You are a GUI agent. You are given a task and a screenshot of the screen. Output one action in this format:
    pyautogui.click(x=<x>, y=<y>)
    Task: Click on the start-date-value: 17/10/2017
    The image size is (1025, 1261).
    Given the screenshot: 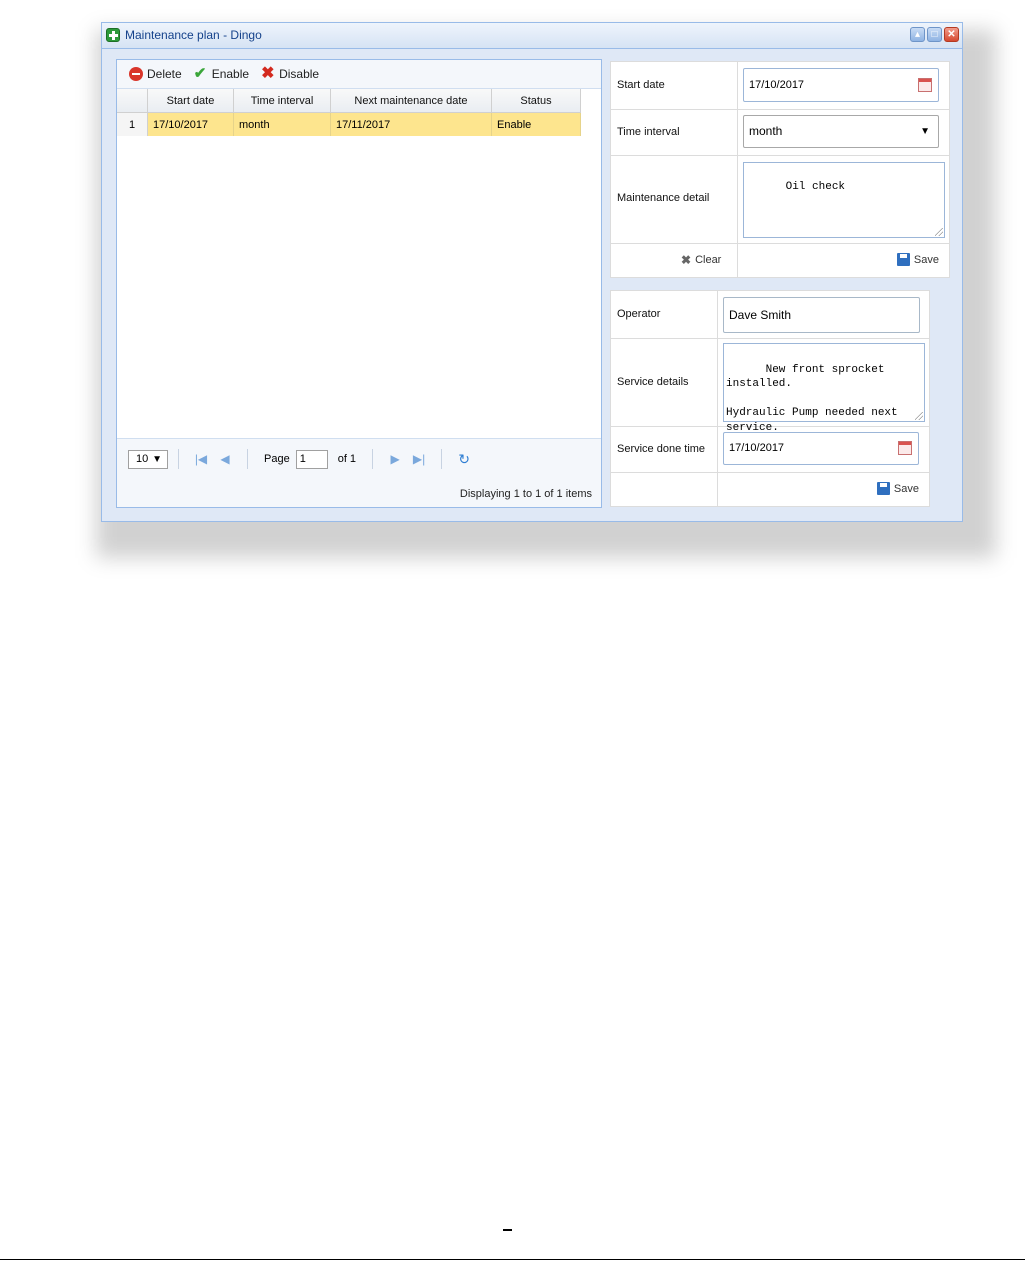 What is the action you would take?
    pyautogui.click(x=777, y=85)
    